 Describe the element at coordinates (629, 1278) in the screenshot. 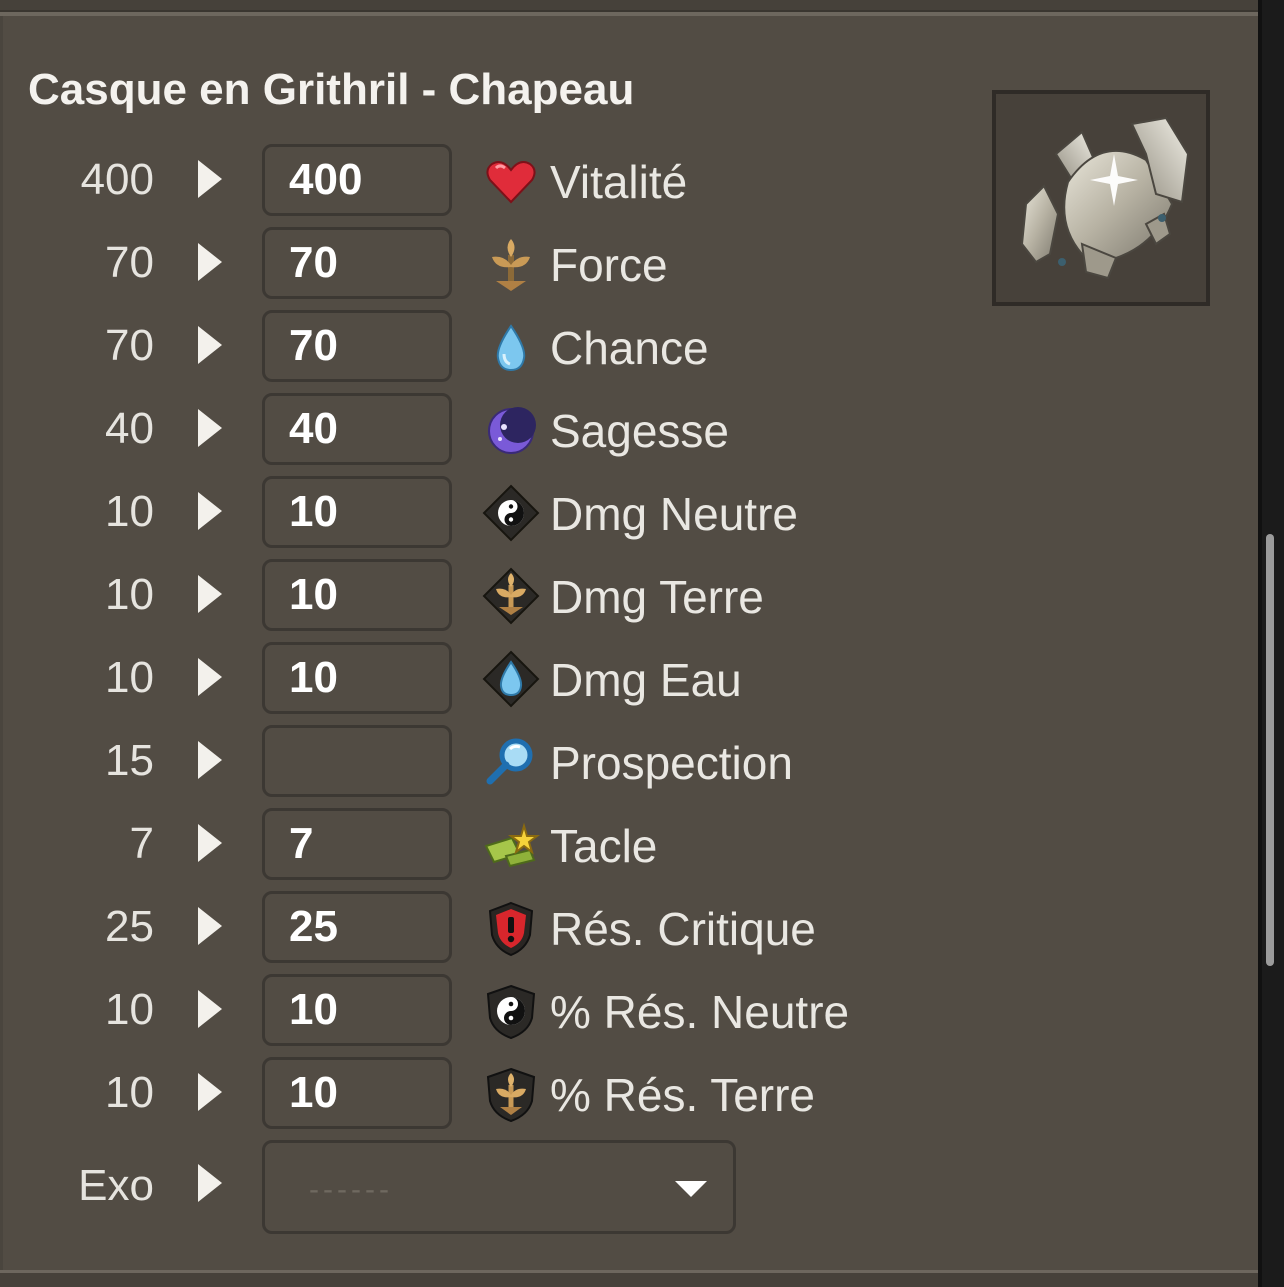

I see `bottom-panel-border` at that location.